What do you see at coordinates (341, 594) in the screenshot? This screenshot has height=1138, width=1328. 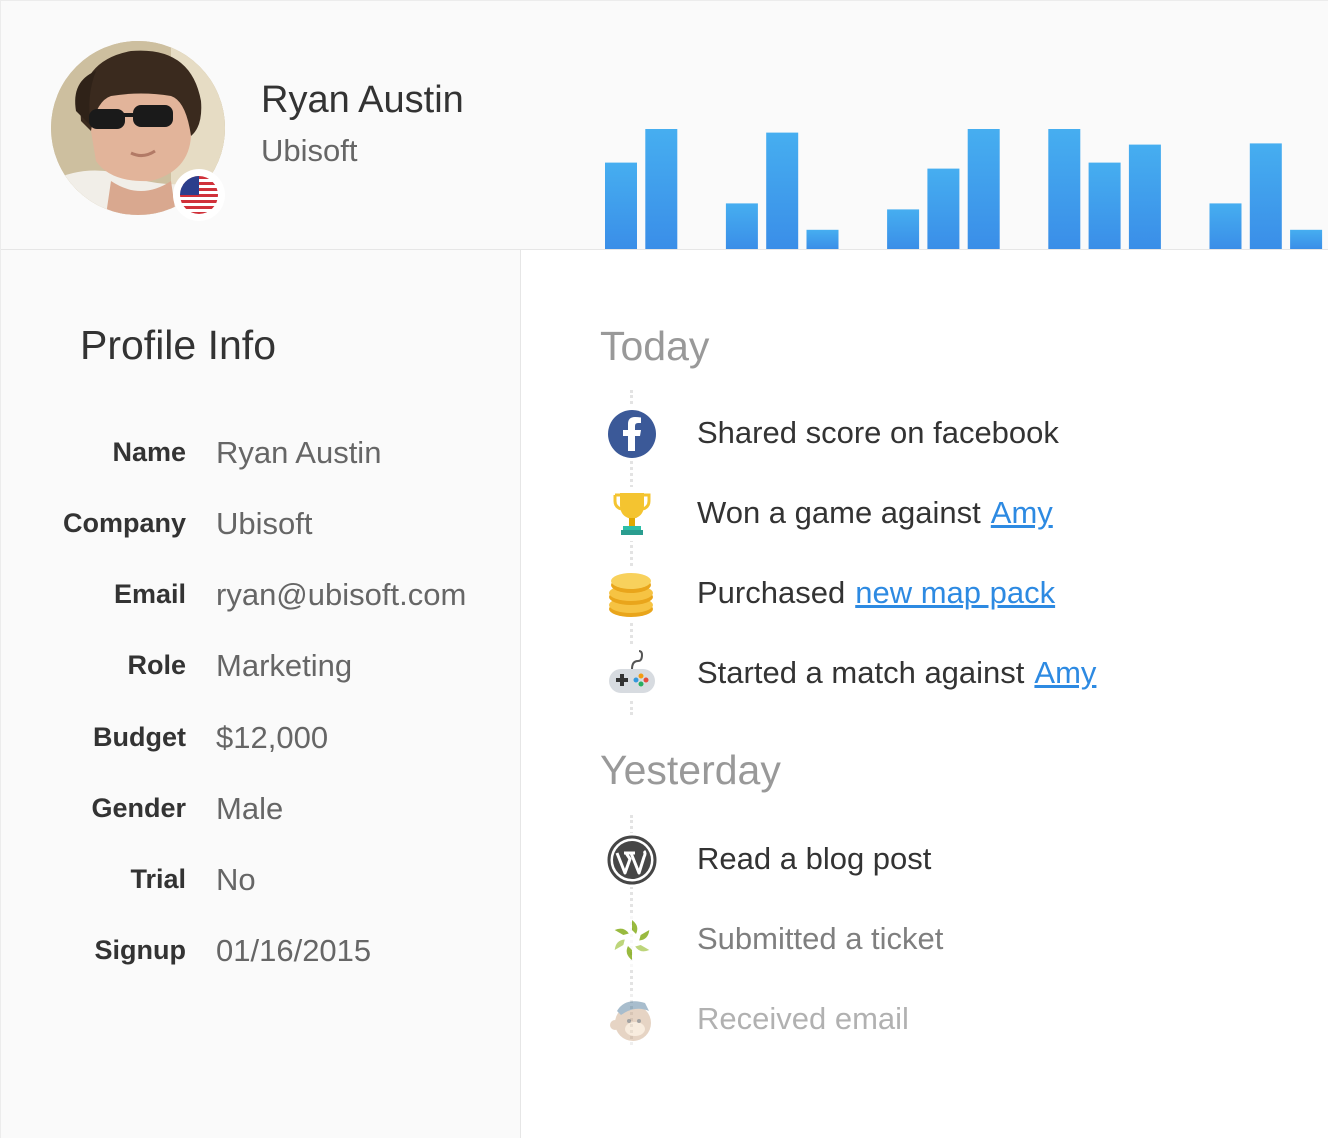 I see `info-value: ryan@ubisoft.com` at bounding box center [341, 594].